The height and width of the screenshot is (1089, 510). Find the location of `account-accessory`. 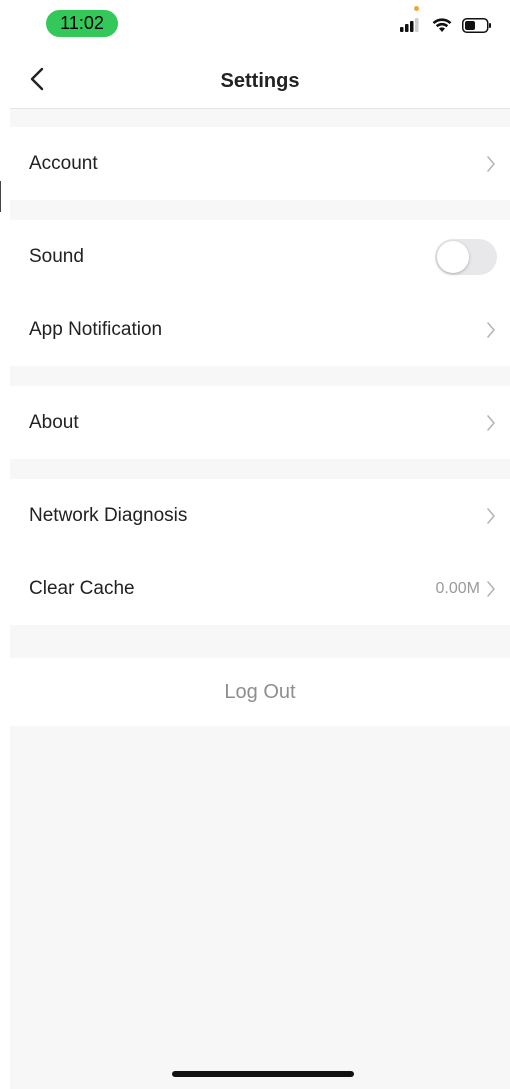

account-accessory is located at coordinates (491, 164).